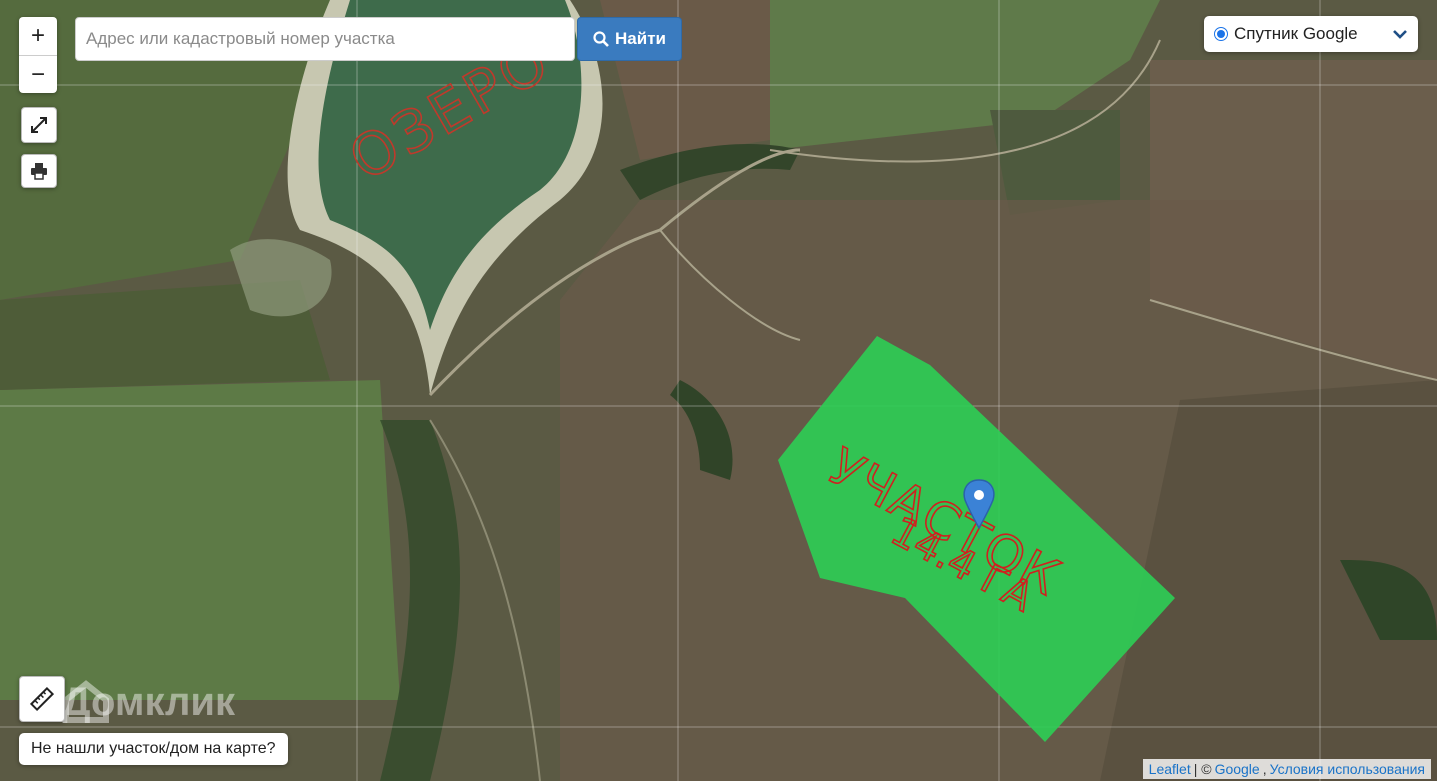  Describe the element at coordinates (1170, 769) in the screenshot. I see `leaflet-link: Leaflet` at that location.